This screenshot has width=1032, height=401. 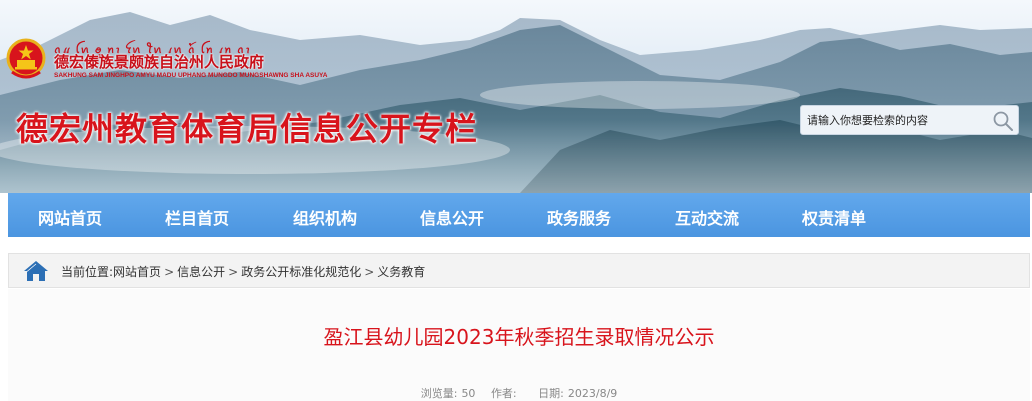 What do you see at coordinates (519, 337) in the screenshot?
I see `article-title: 盈江县幼儿园2023年秋季招生录取情况公示` at bounding box center [519, 337].